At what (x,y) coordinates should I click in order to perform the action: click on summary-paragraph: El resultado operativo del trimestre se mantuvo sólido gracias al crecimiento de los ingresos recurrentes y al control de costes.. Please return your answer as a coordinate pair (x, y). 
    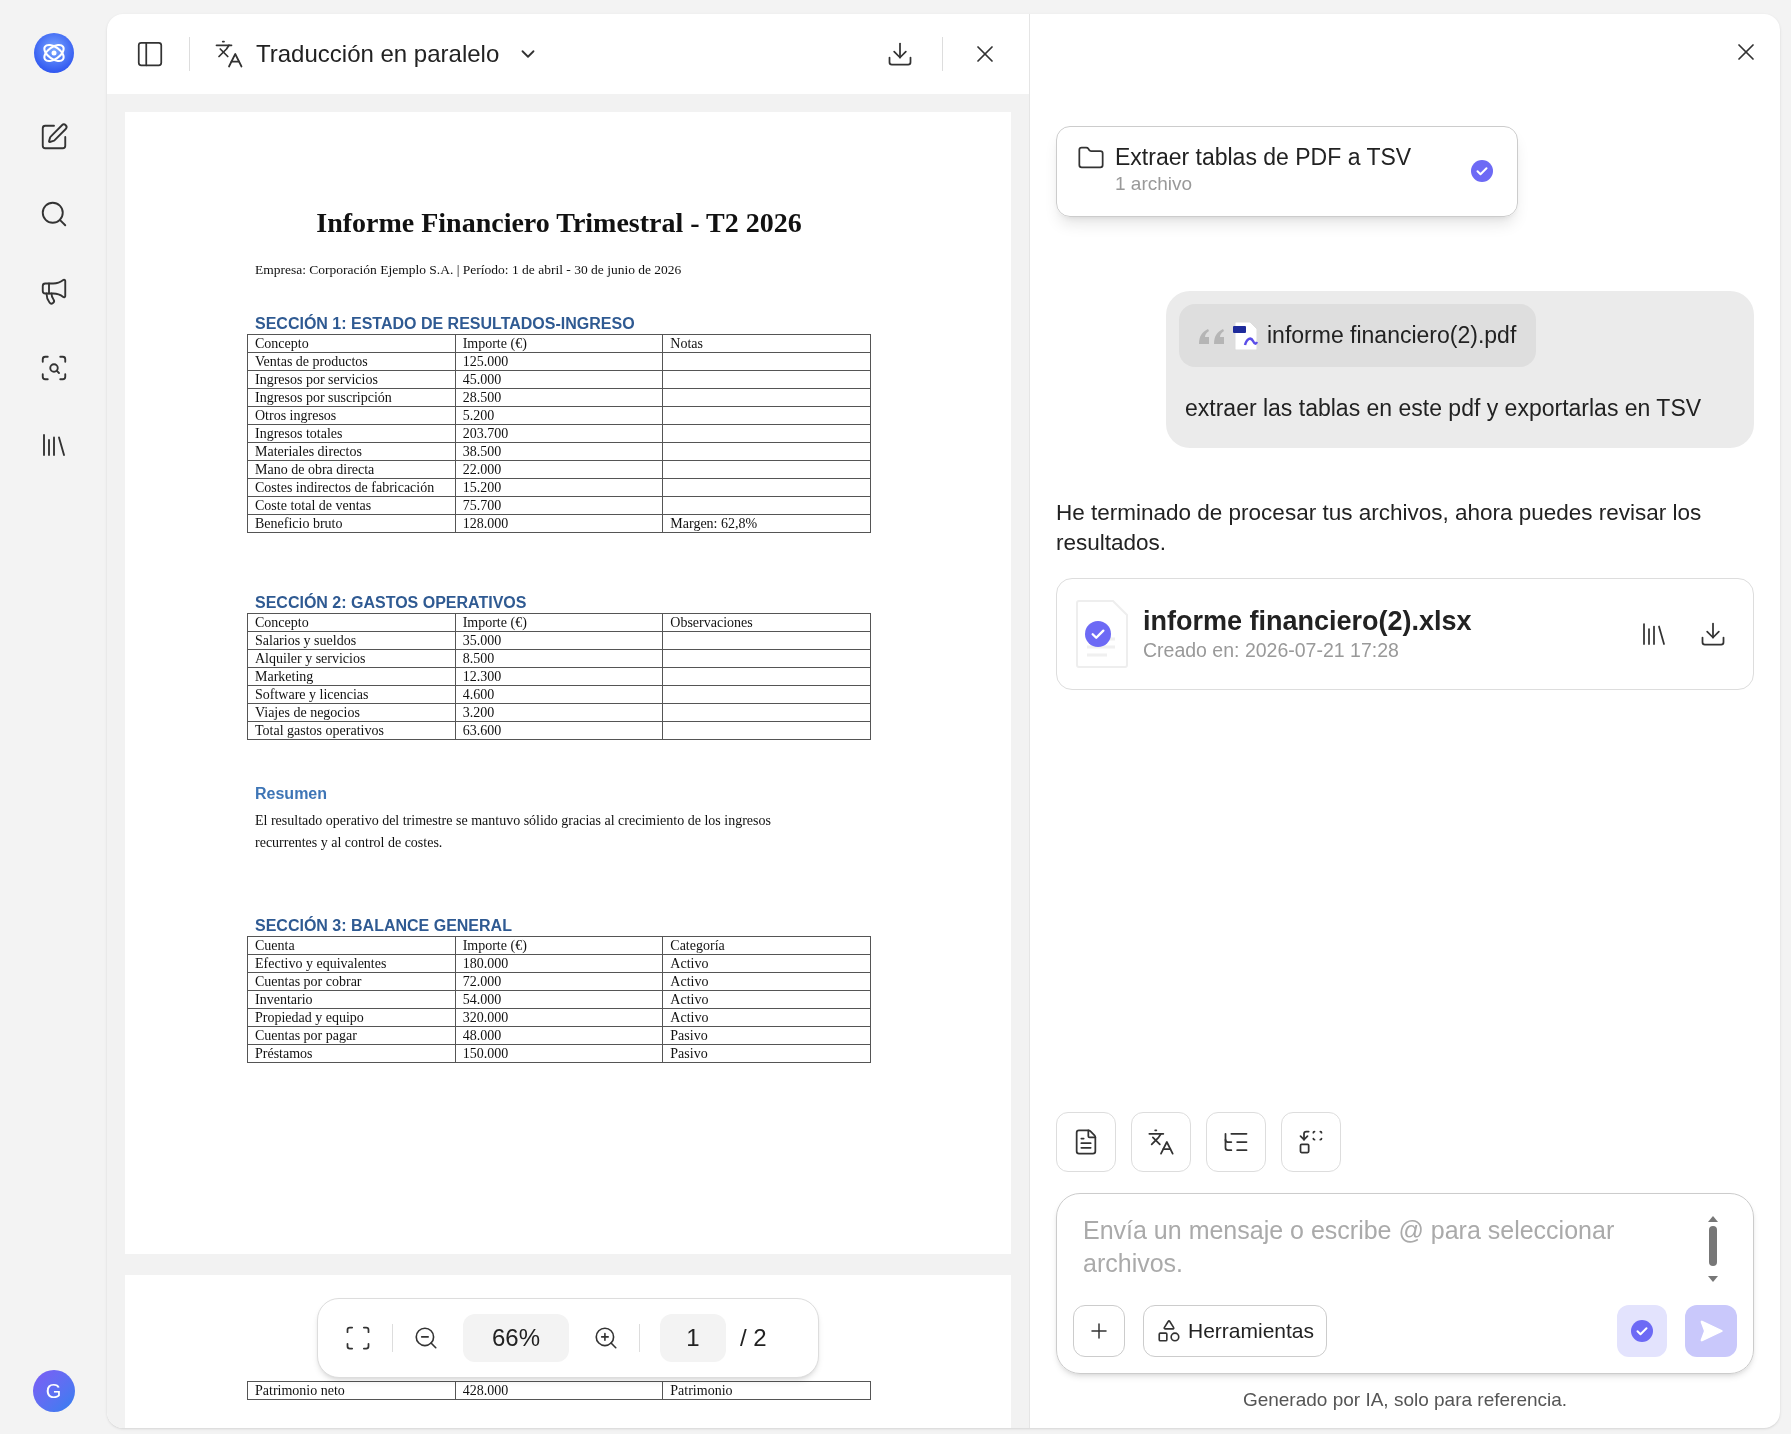
    Looking at the image, I should click on (513, 832).